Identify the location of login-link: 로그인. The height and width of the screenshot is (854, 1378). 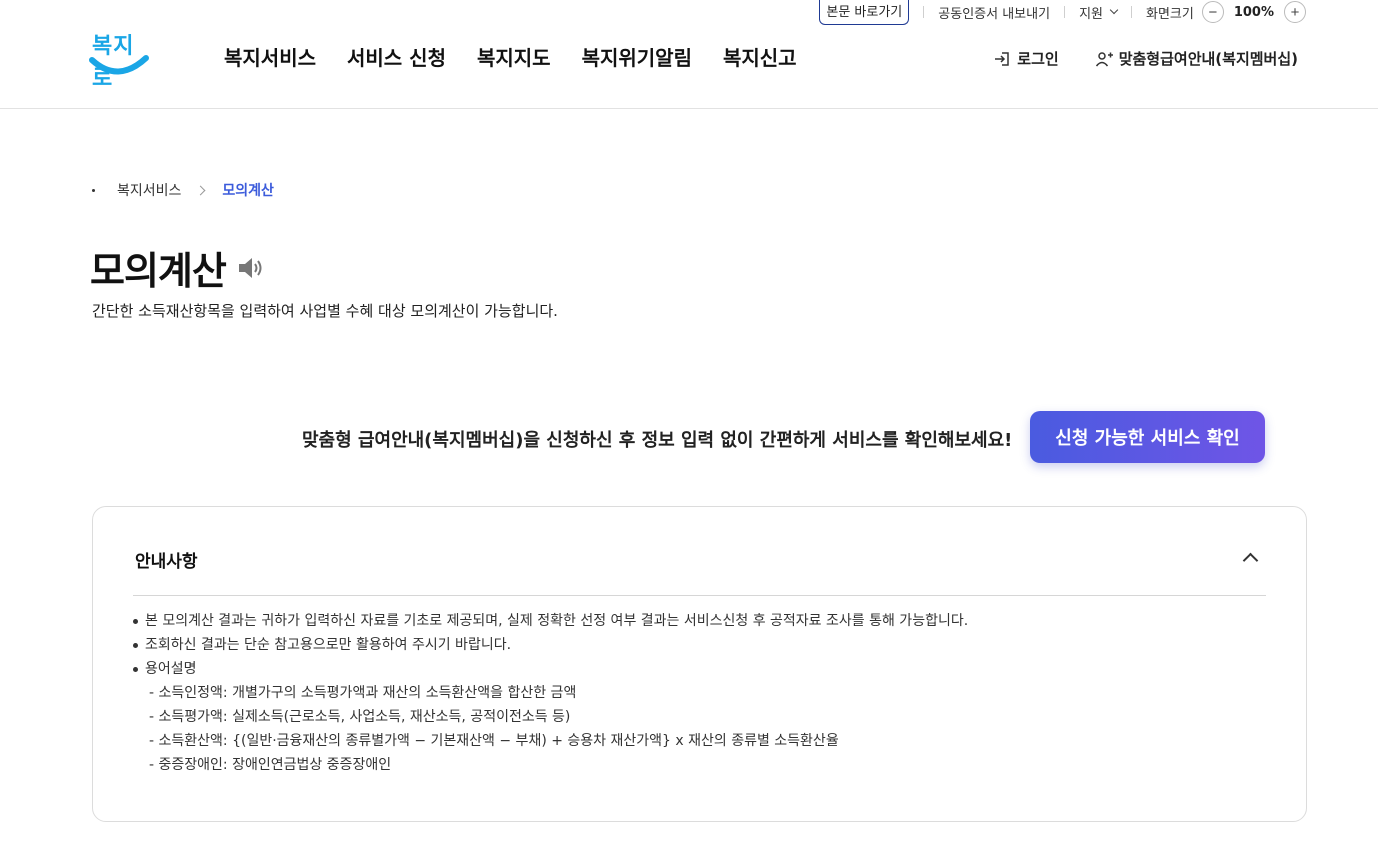
(1026, 58).